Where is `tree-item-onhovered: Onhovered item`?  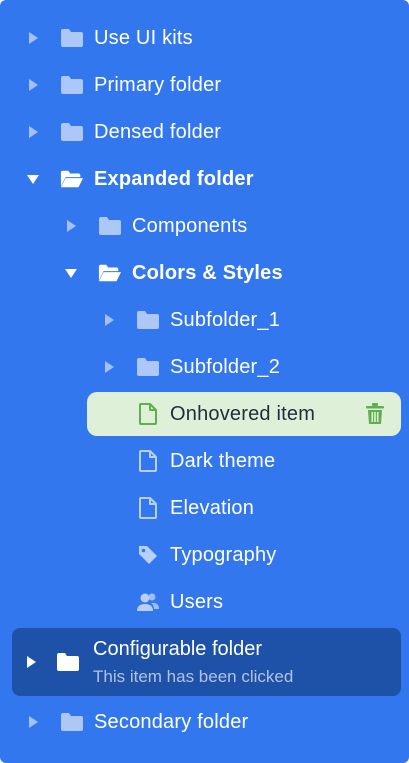
tree-item-onhovered: Onhovered item is located at coordinates (204, 414).